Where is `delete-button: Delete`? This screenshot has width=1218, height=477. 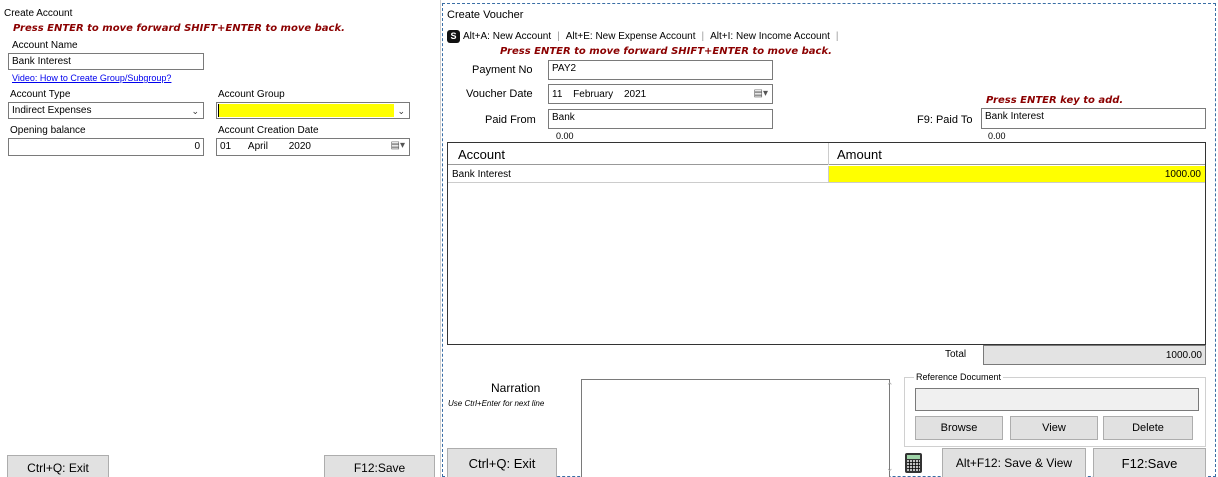
delete-button: Delete is located at coordinates (1148, 428).